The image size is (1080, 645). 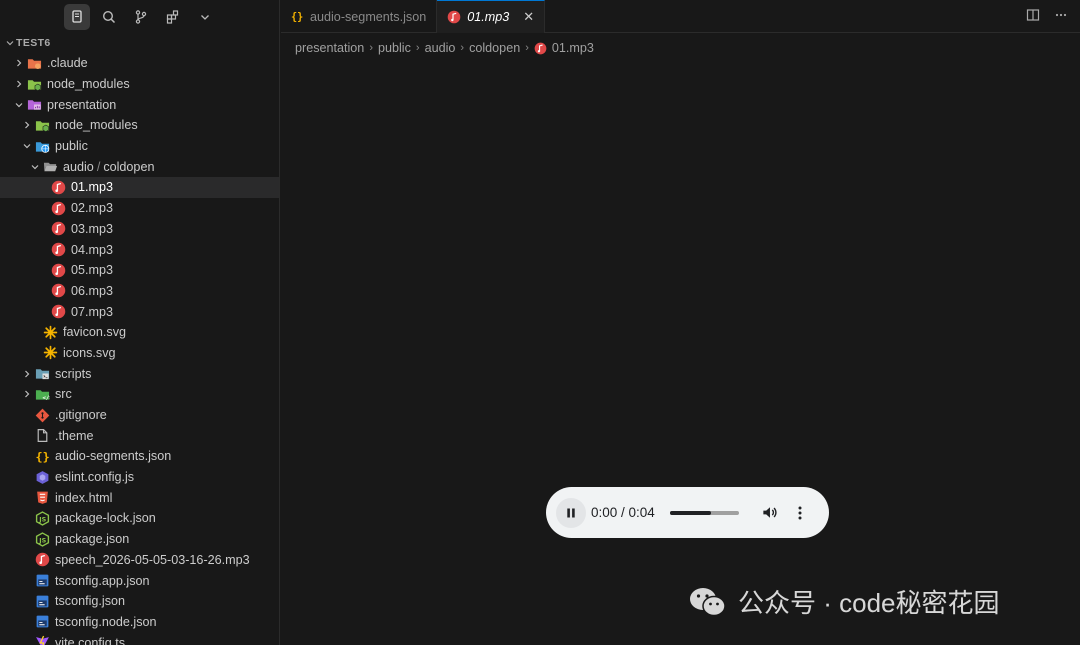 I want to click on tree-item: icons.svg, so click(x=139, y=353).